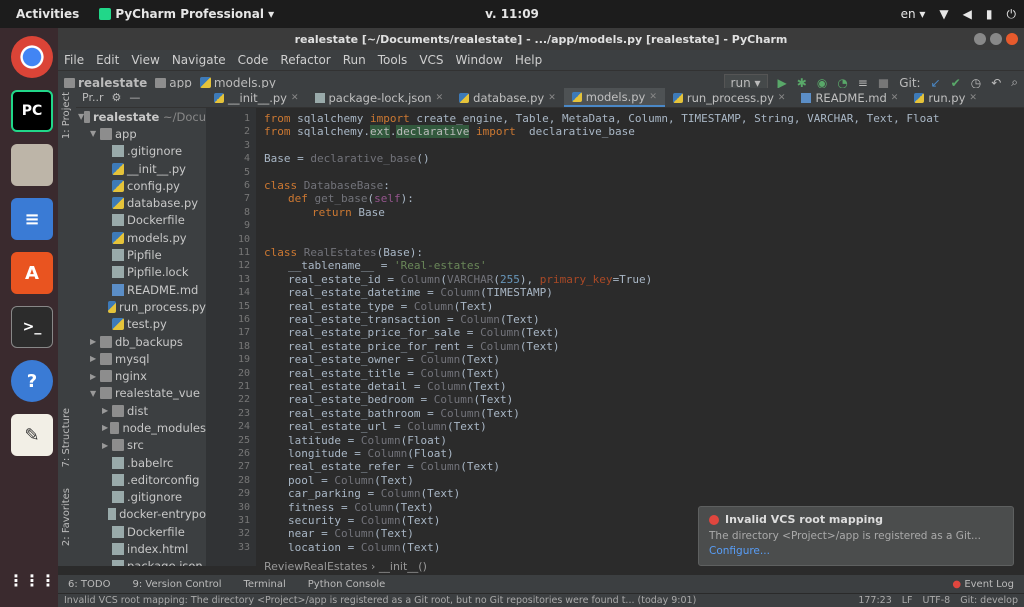 This screenshot has height=607, width=1024. I want to click on event-log-tool-tab: ● Event Log, so click(983, 584).